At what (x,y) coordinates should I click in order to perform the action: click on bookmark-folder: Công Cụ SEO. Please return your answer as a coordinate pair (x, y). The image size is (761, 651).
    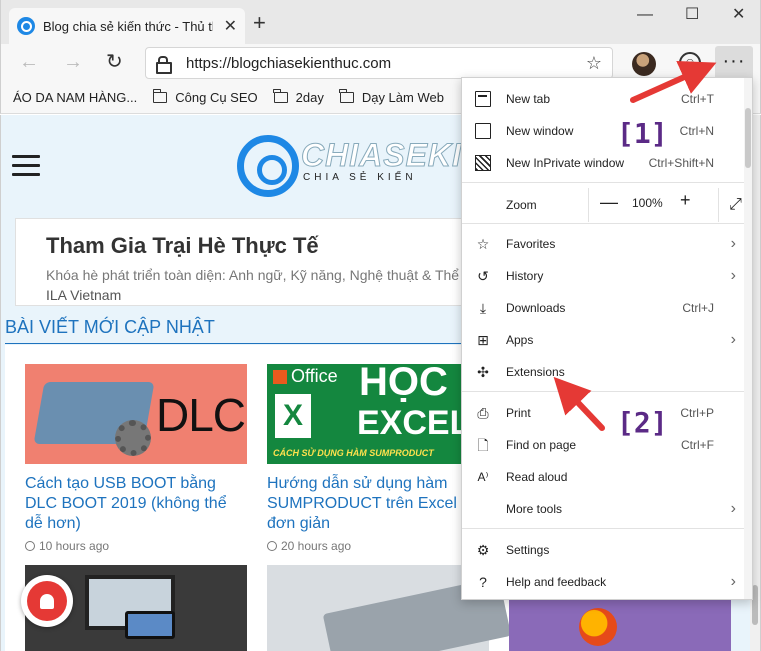
    Looking at the image, I should click on (205, 97).